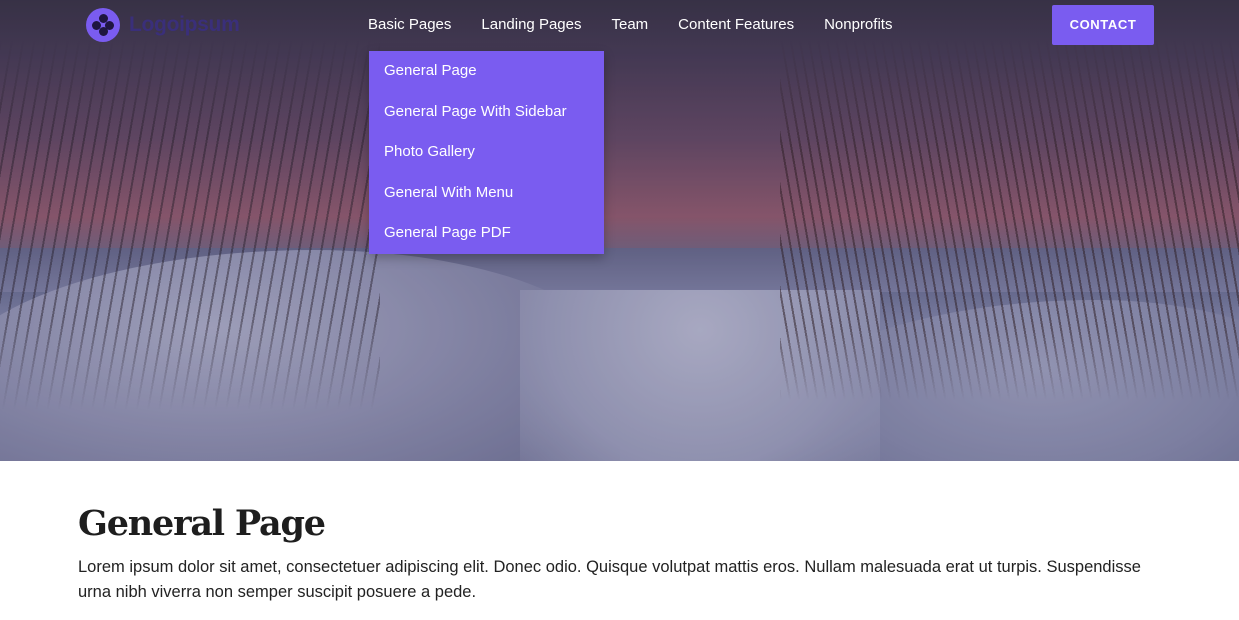 This screenshot has width=1239, height=620. I want to click on dropdown-item-general-with-menu: General With Menu, so click(486, 193).